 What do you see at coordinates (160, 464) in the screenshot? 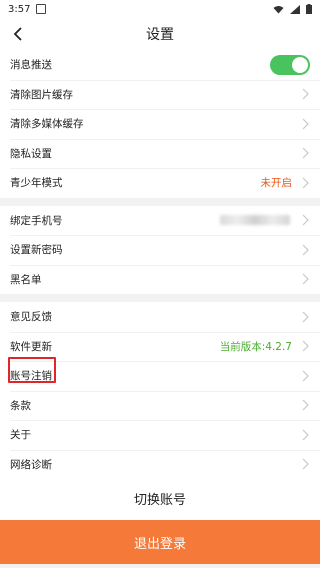
I see `row-network-diagnosis: 网络诊断` at bounding box center [160, 464].